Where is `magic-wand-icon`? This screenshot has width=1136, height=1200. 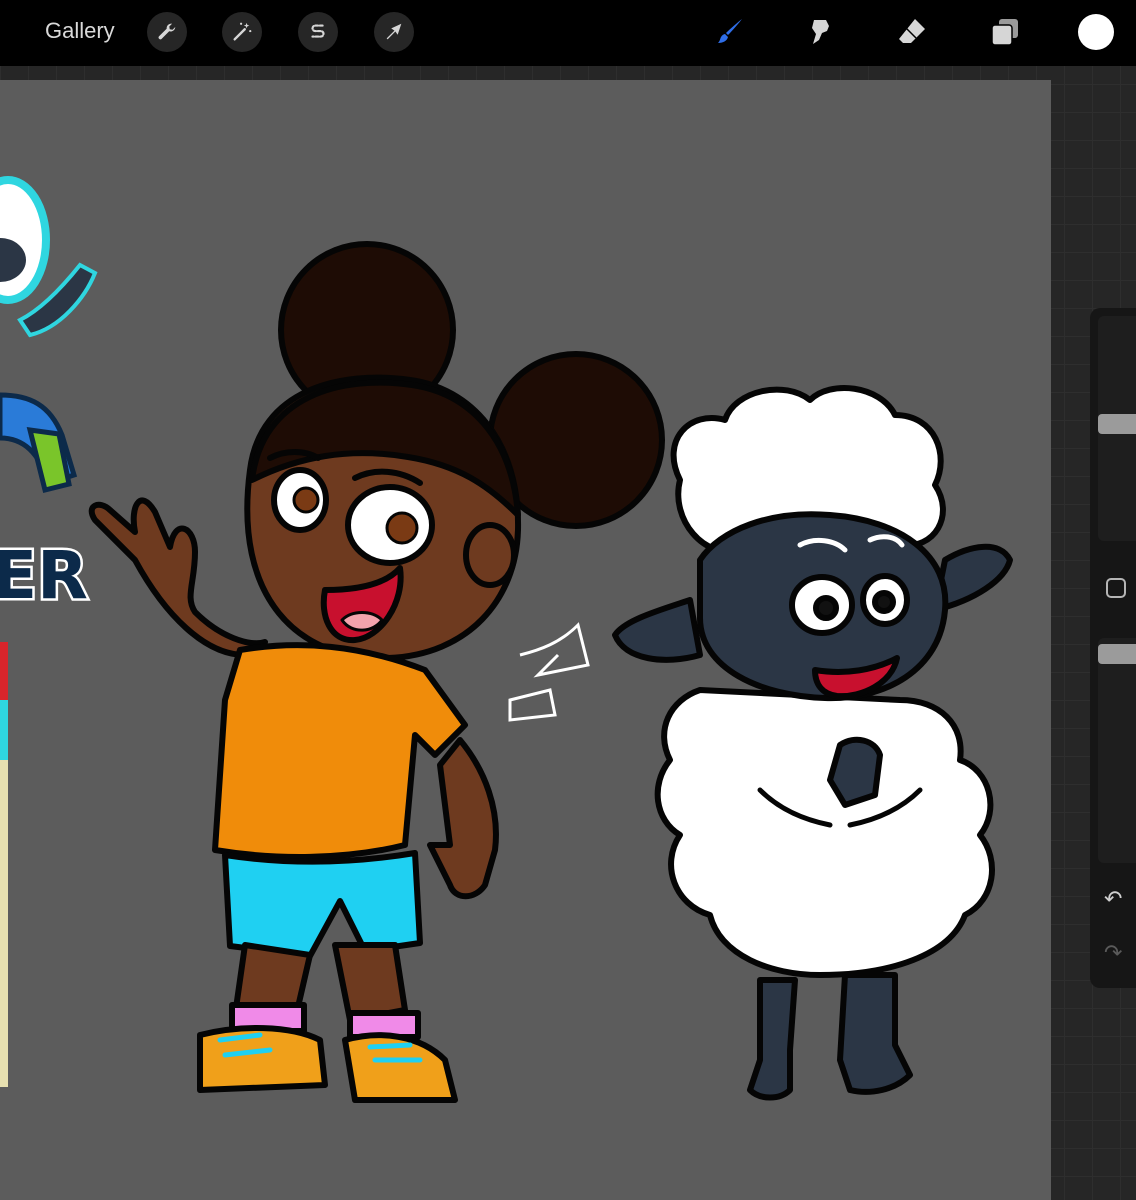
magic-wand-icon is located at coordinates (242, 31).